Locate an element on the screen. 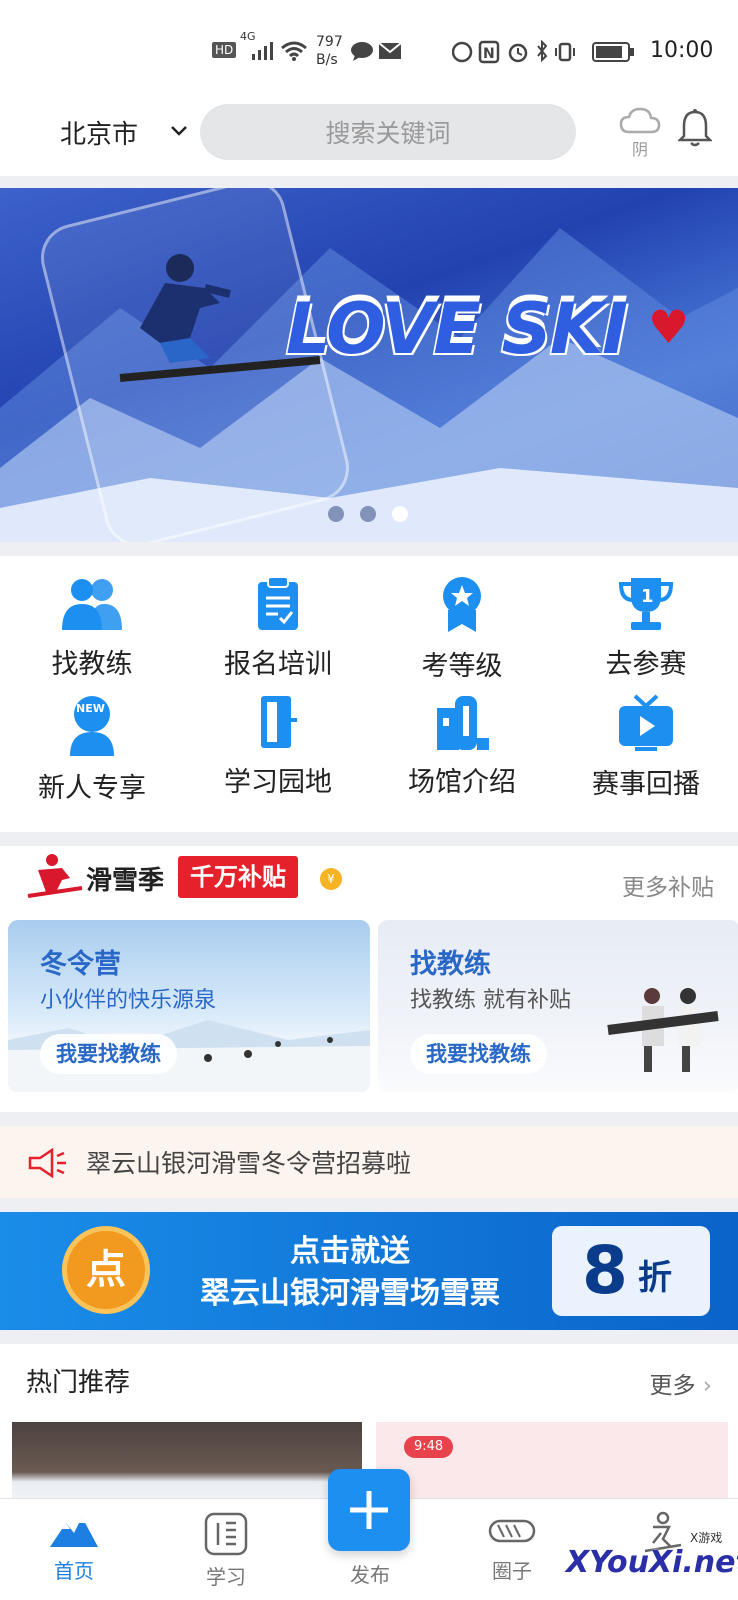 This screenshot has height=1600, width=738. grid-item-find-coach: 找教练 is located at coordinates (92, 628).